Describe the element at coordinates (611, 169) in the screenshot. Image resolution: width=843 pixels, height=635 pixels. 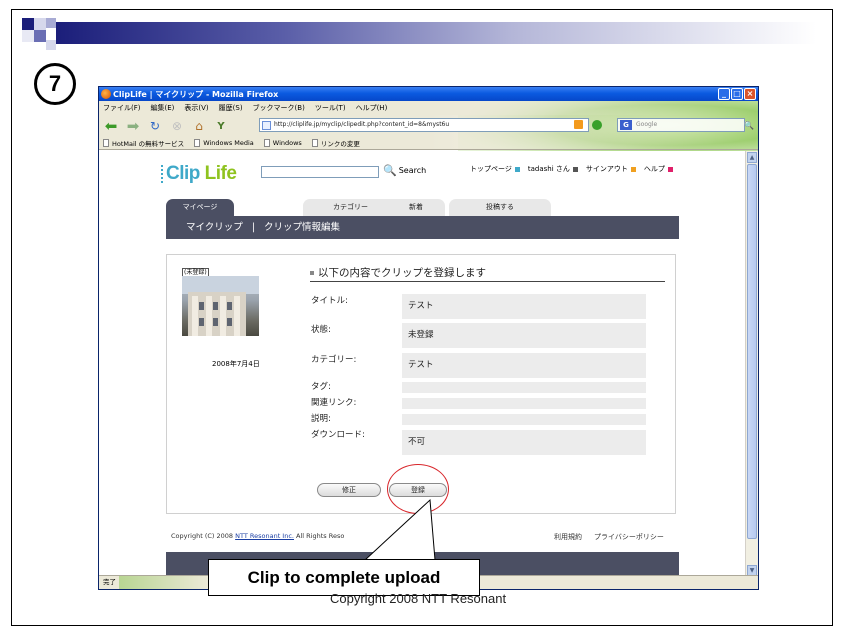
I see `toplink-signout: サインアウト` at that location.